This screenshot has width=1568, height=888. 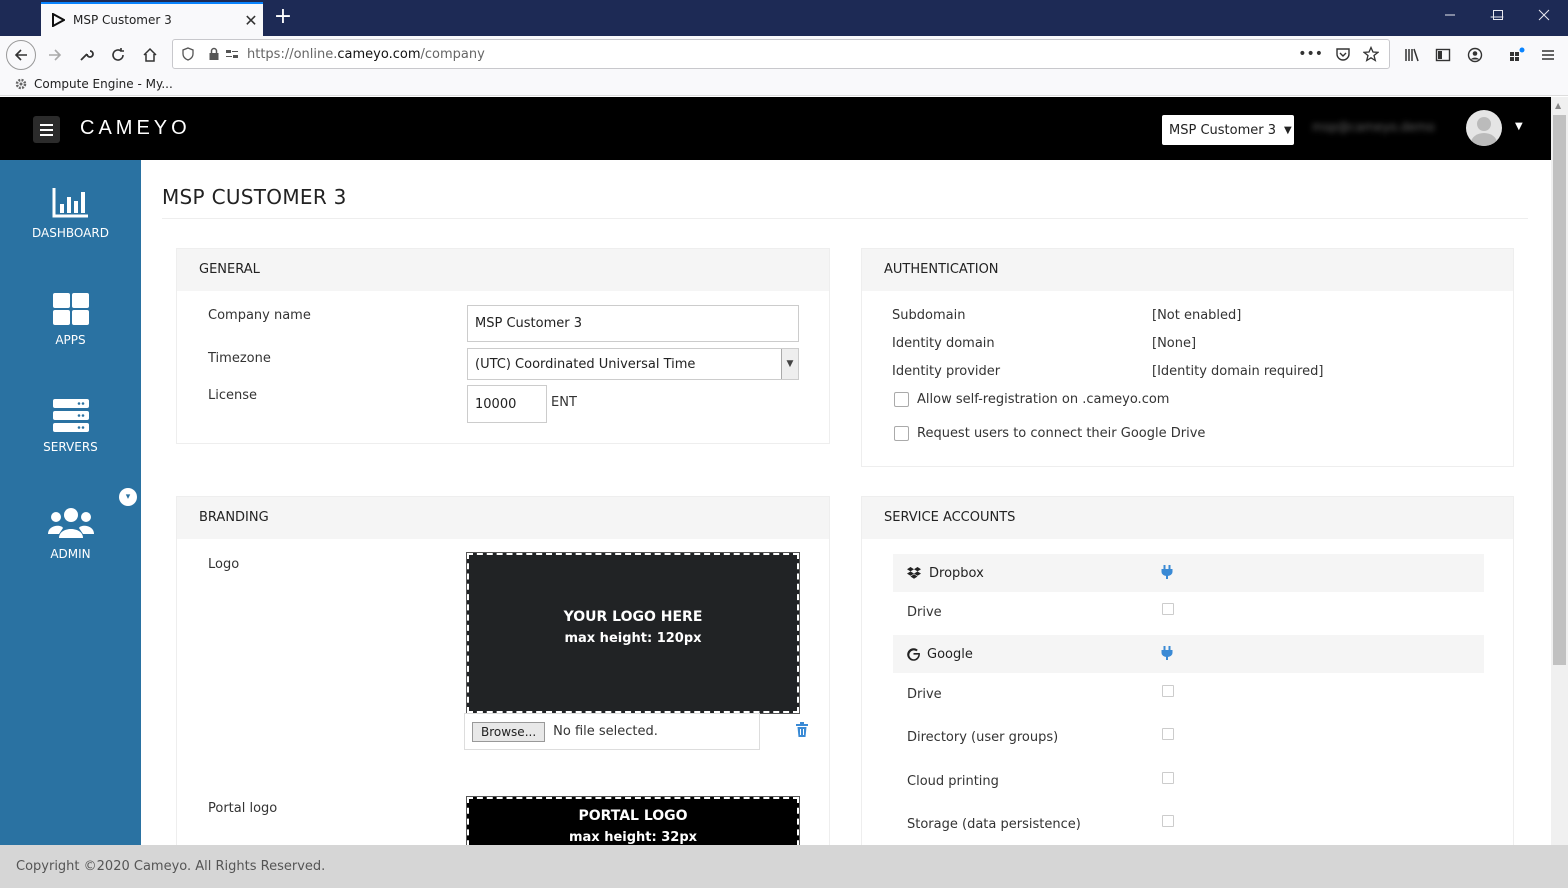 I want to click on back-arrow-icon, so click(x=21, y=55).